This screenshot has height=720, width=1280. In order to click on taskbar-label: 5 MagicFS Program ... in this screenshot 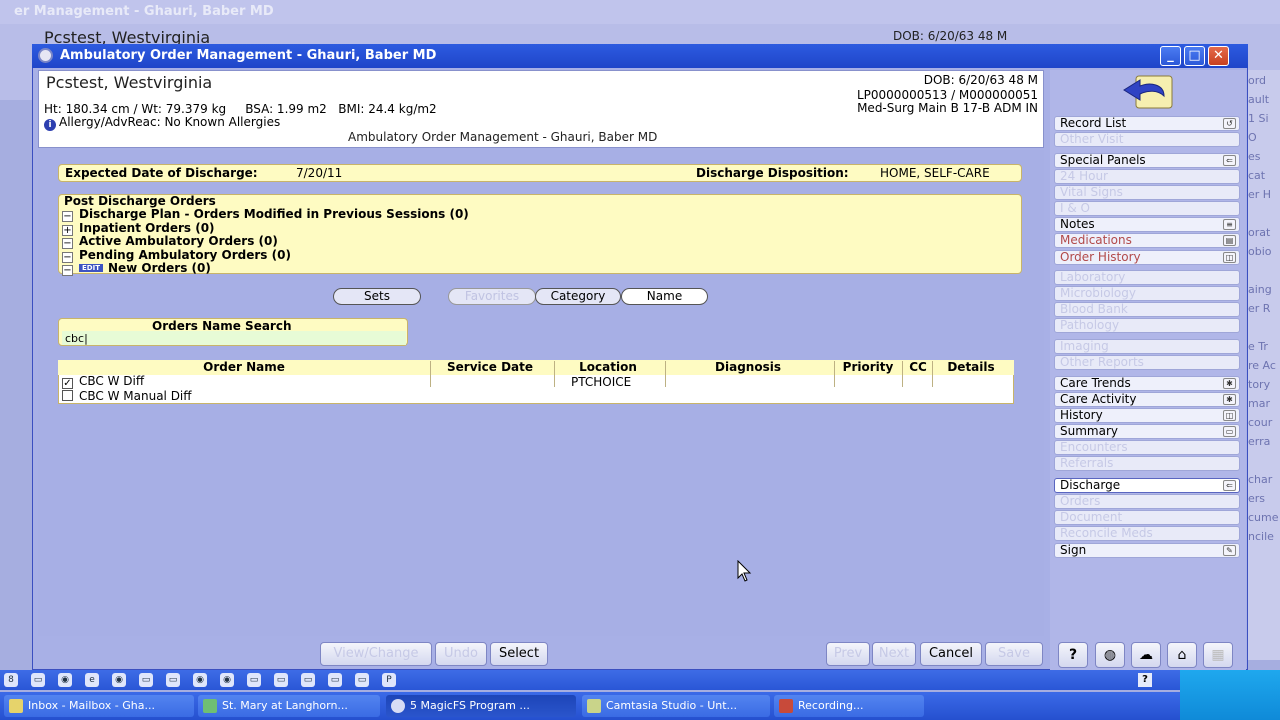, I will do `click(470, 705)`.